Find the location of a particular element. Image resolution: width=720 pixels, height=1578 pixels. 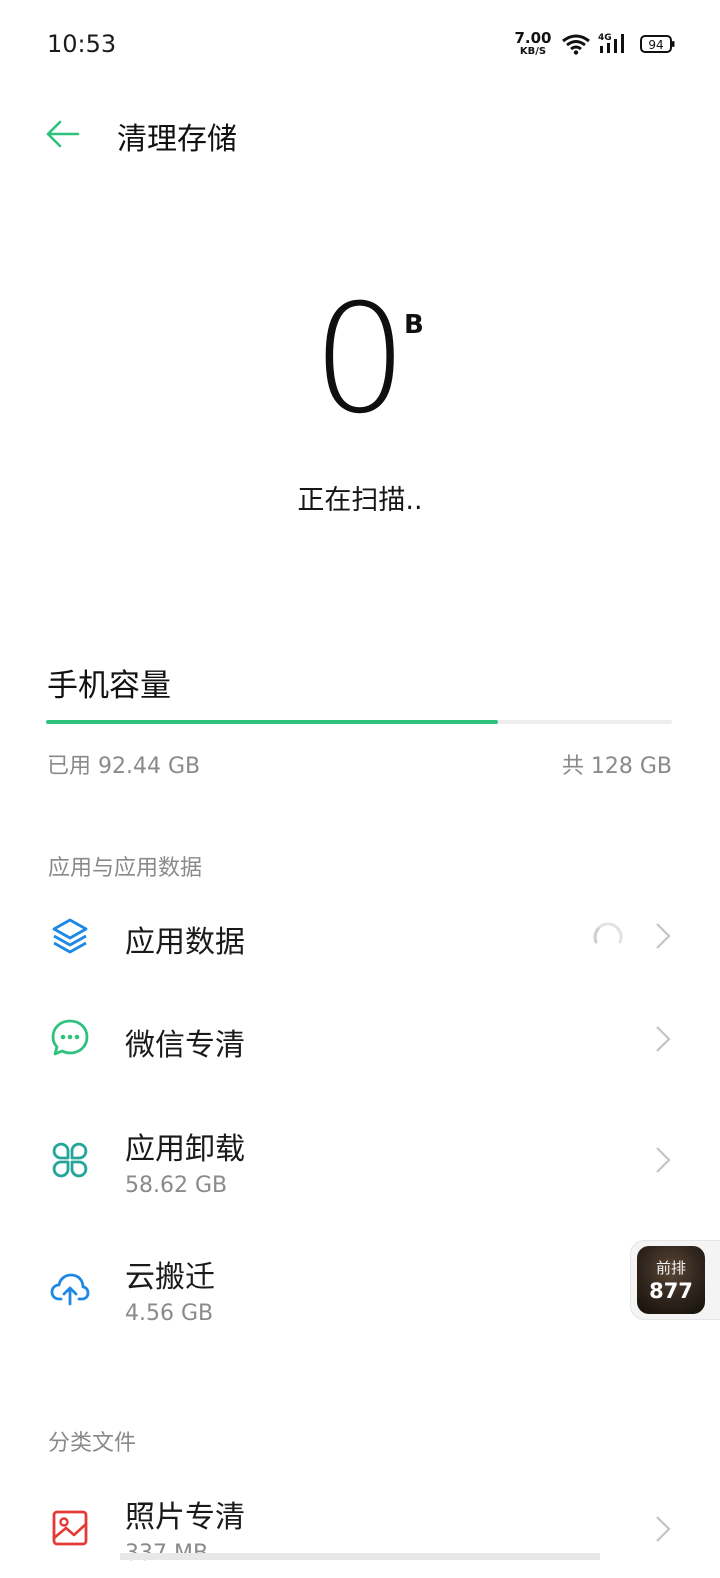

list-item-size: 58.62 GB is located at coordinates (176, 1185).